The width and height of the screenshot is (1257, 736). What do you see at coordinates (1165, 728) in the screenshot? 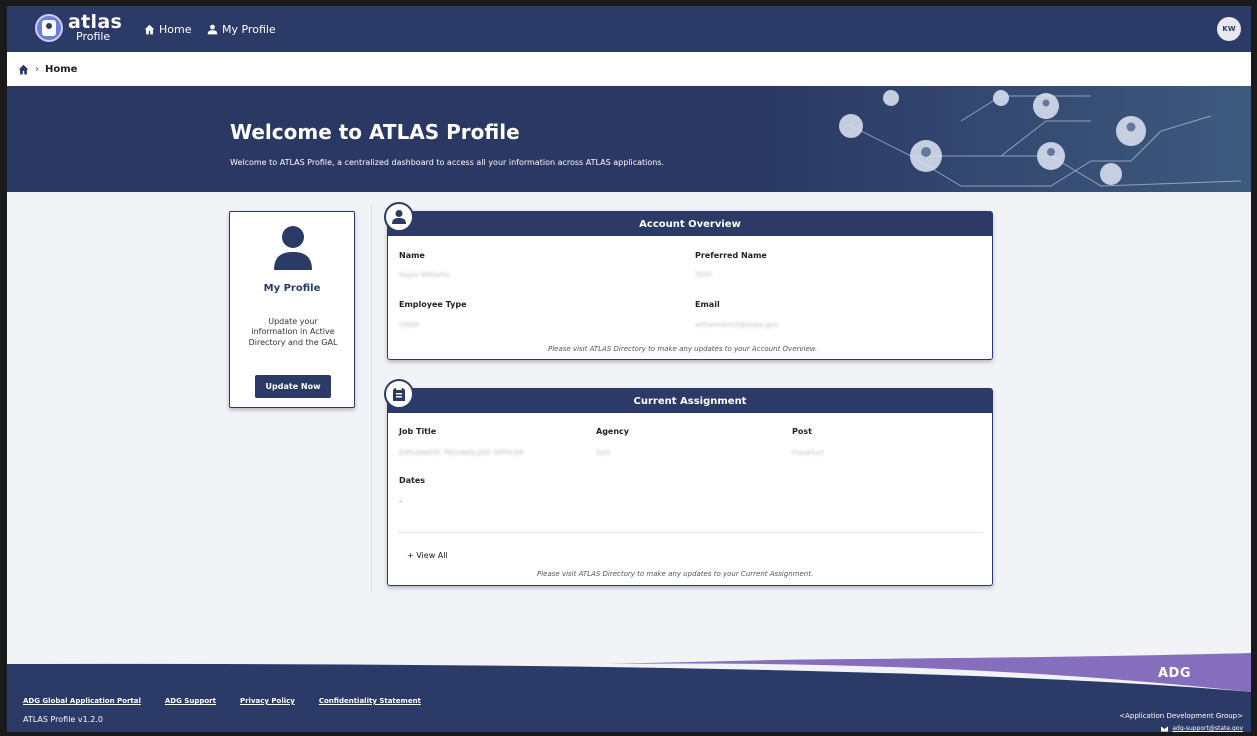
I see `envelope-icon` at bounding box center [1165, 728].